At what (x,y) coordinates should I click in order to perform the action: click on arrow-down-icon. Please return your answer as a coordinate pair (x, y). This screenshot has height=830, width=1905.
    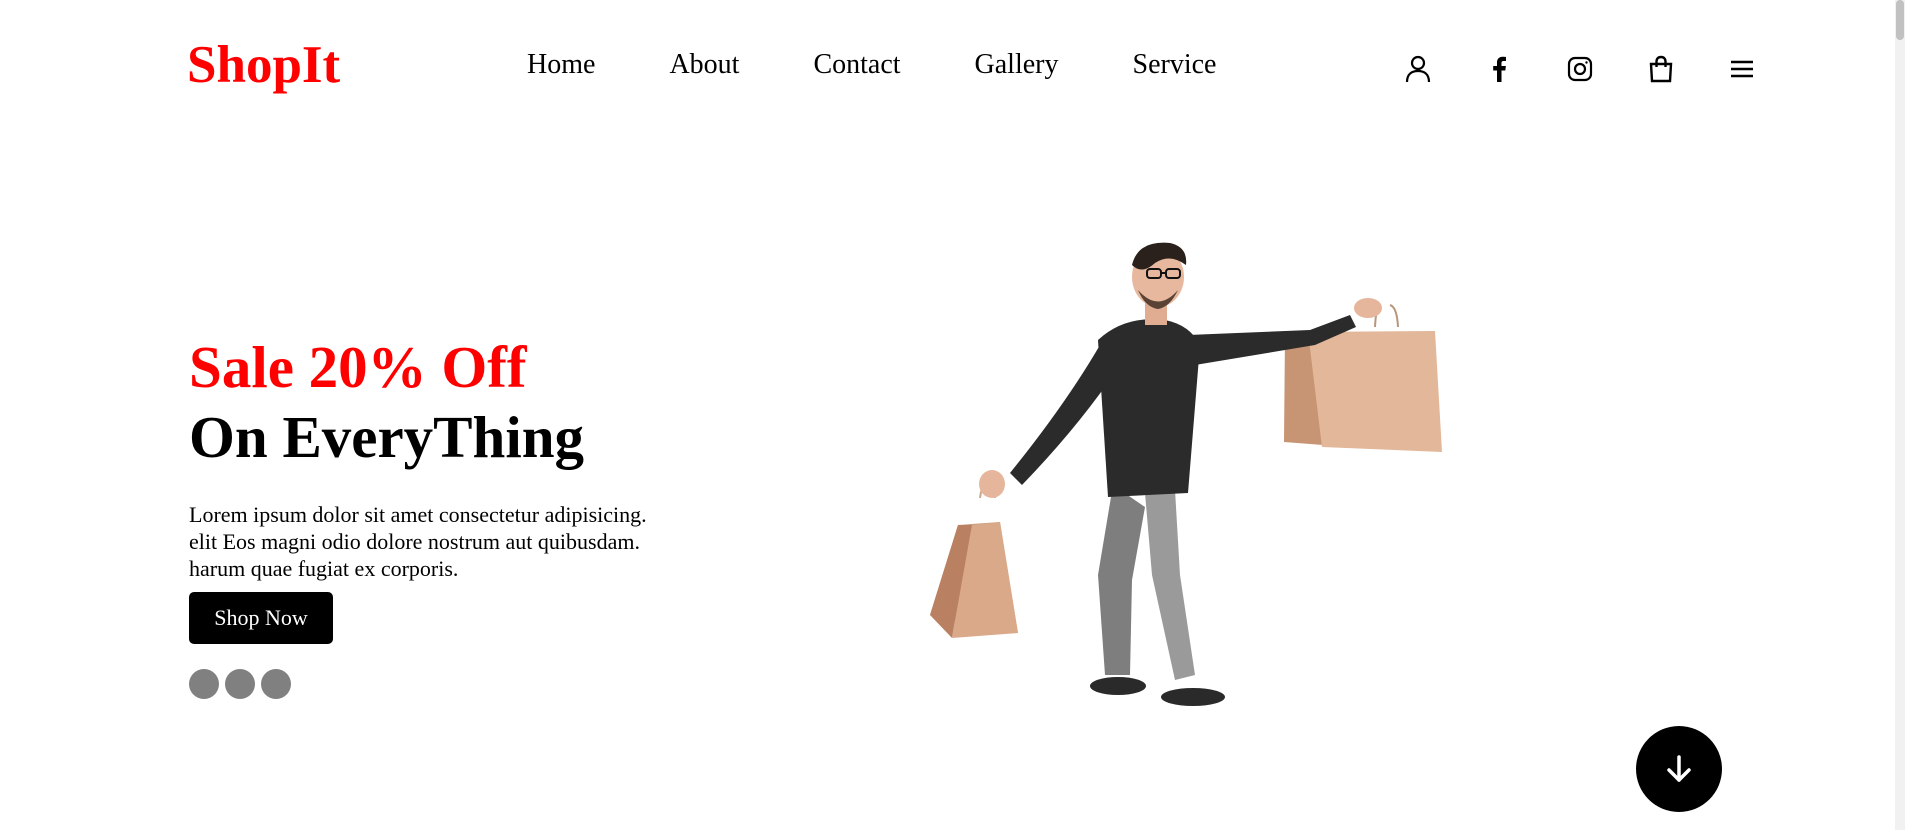
    Looking at the image, I should click on (1679, 768).